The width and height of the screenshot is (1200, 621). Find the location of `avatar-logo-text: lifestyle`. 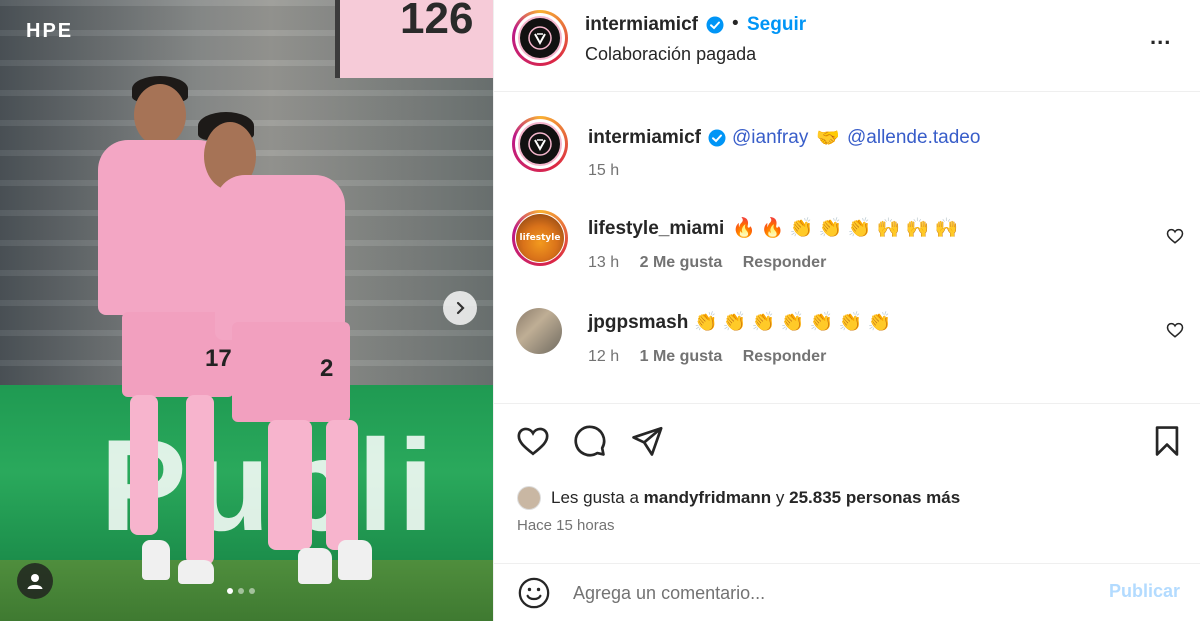

avatar-logo-text: lifestyle is located at coordinates (540, 238).